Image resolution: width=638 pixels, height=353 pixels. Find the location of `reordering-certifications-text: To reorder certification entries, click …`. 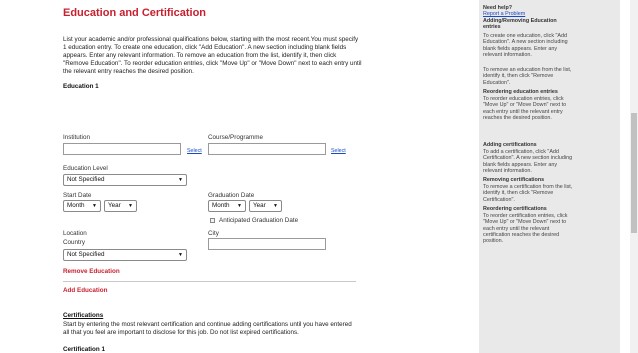

reordering-certifications-text: To reorder certification entries, click … is located at coordinates (525, 229).